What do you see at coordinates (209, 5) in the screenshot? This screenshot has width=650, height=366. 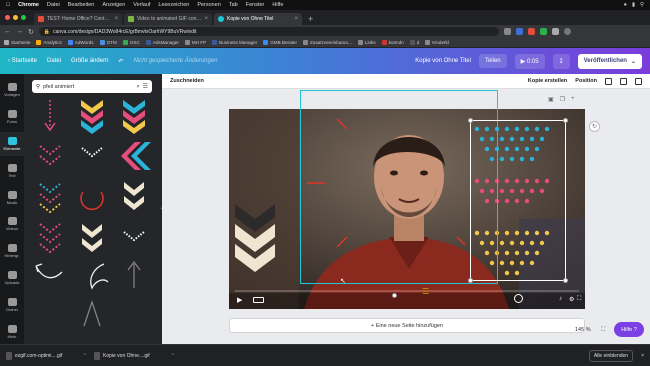 I see `menu-item: Personen` at bounding box center [209, 5].